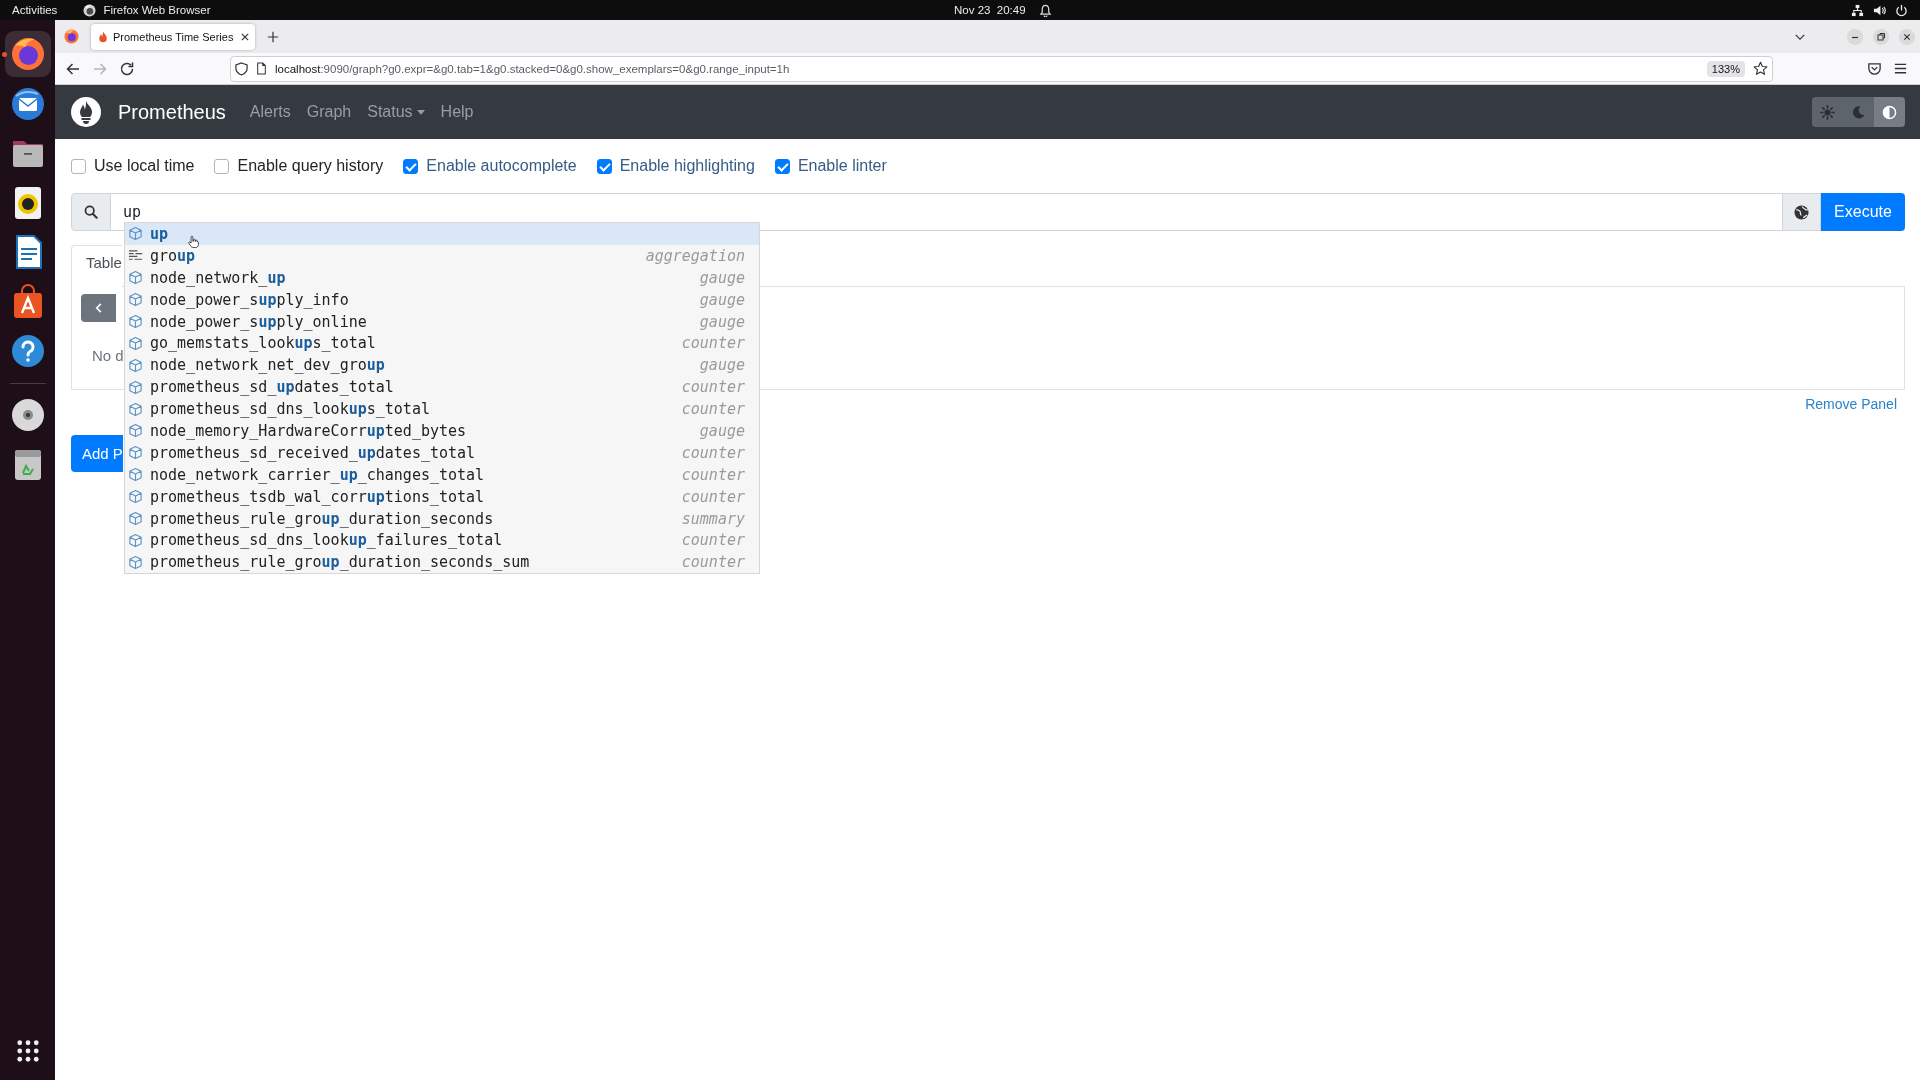  I want to click on half-circle-icon, so click(1889, 112).